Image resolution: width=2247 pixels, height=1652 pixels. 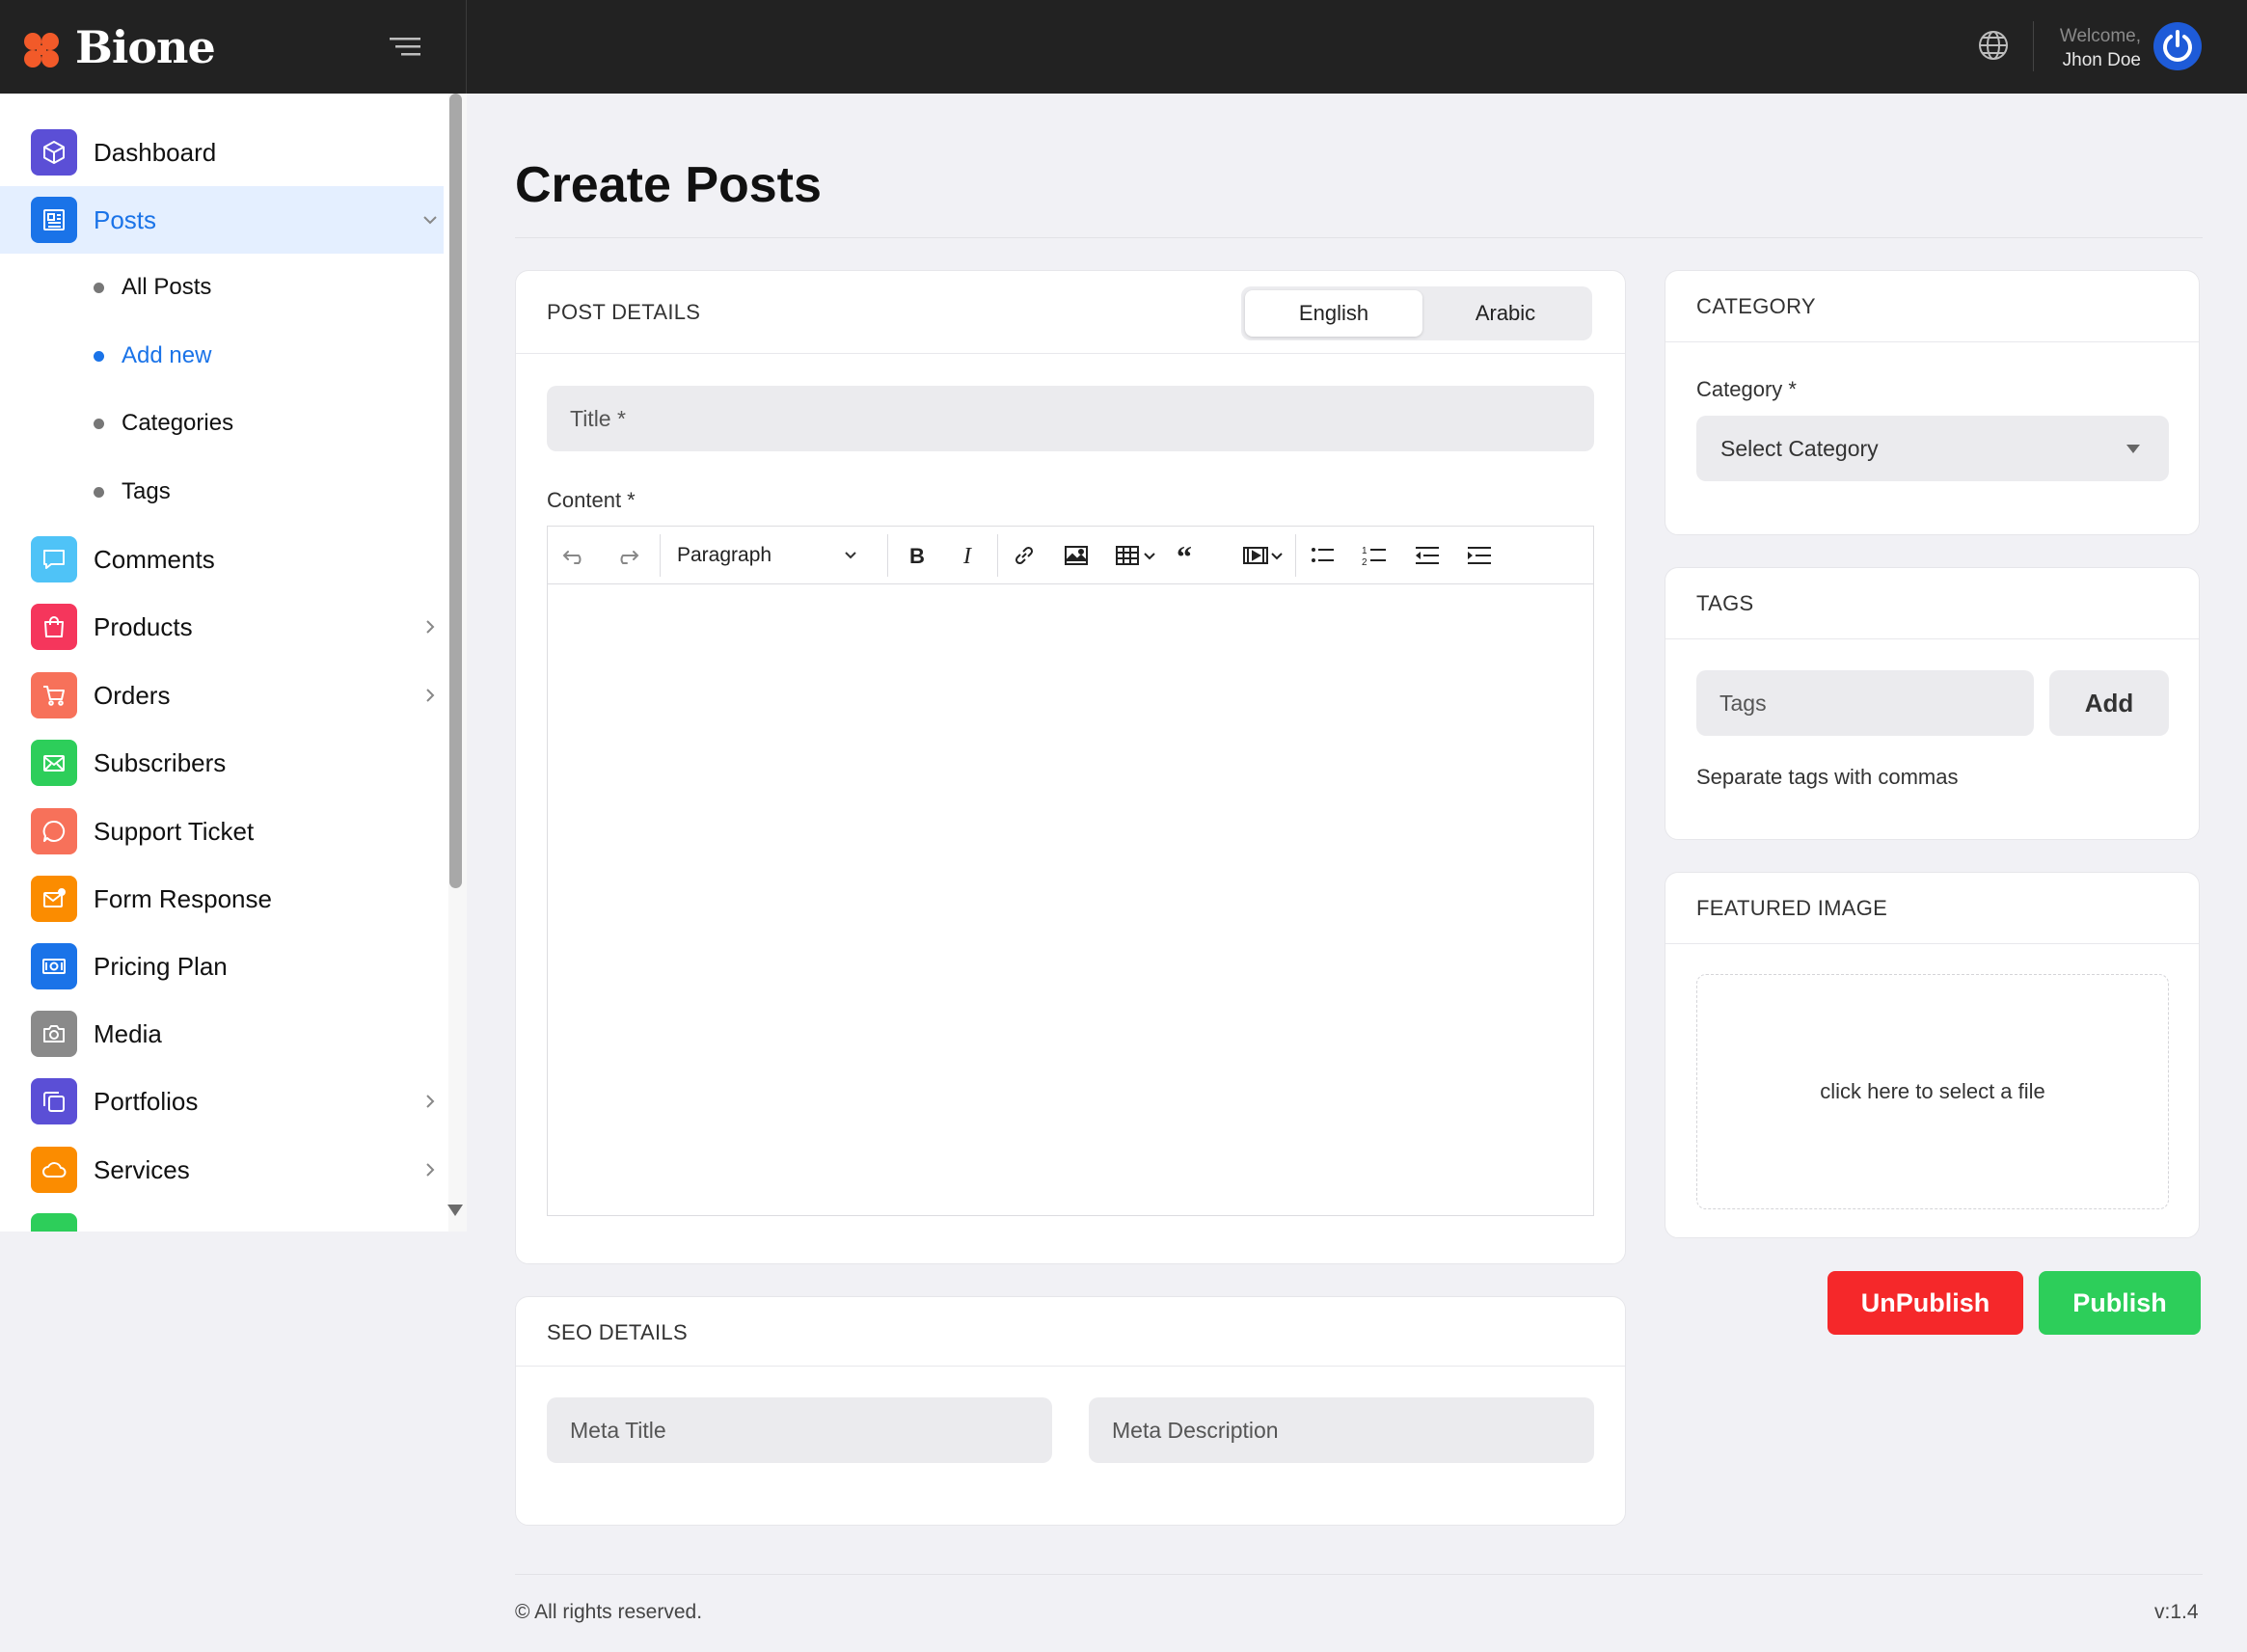 What do you see at coordinates (222, 627) in the screenshot?
I see `sidebar-item-products: Products` at bounding box center [222, 627].